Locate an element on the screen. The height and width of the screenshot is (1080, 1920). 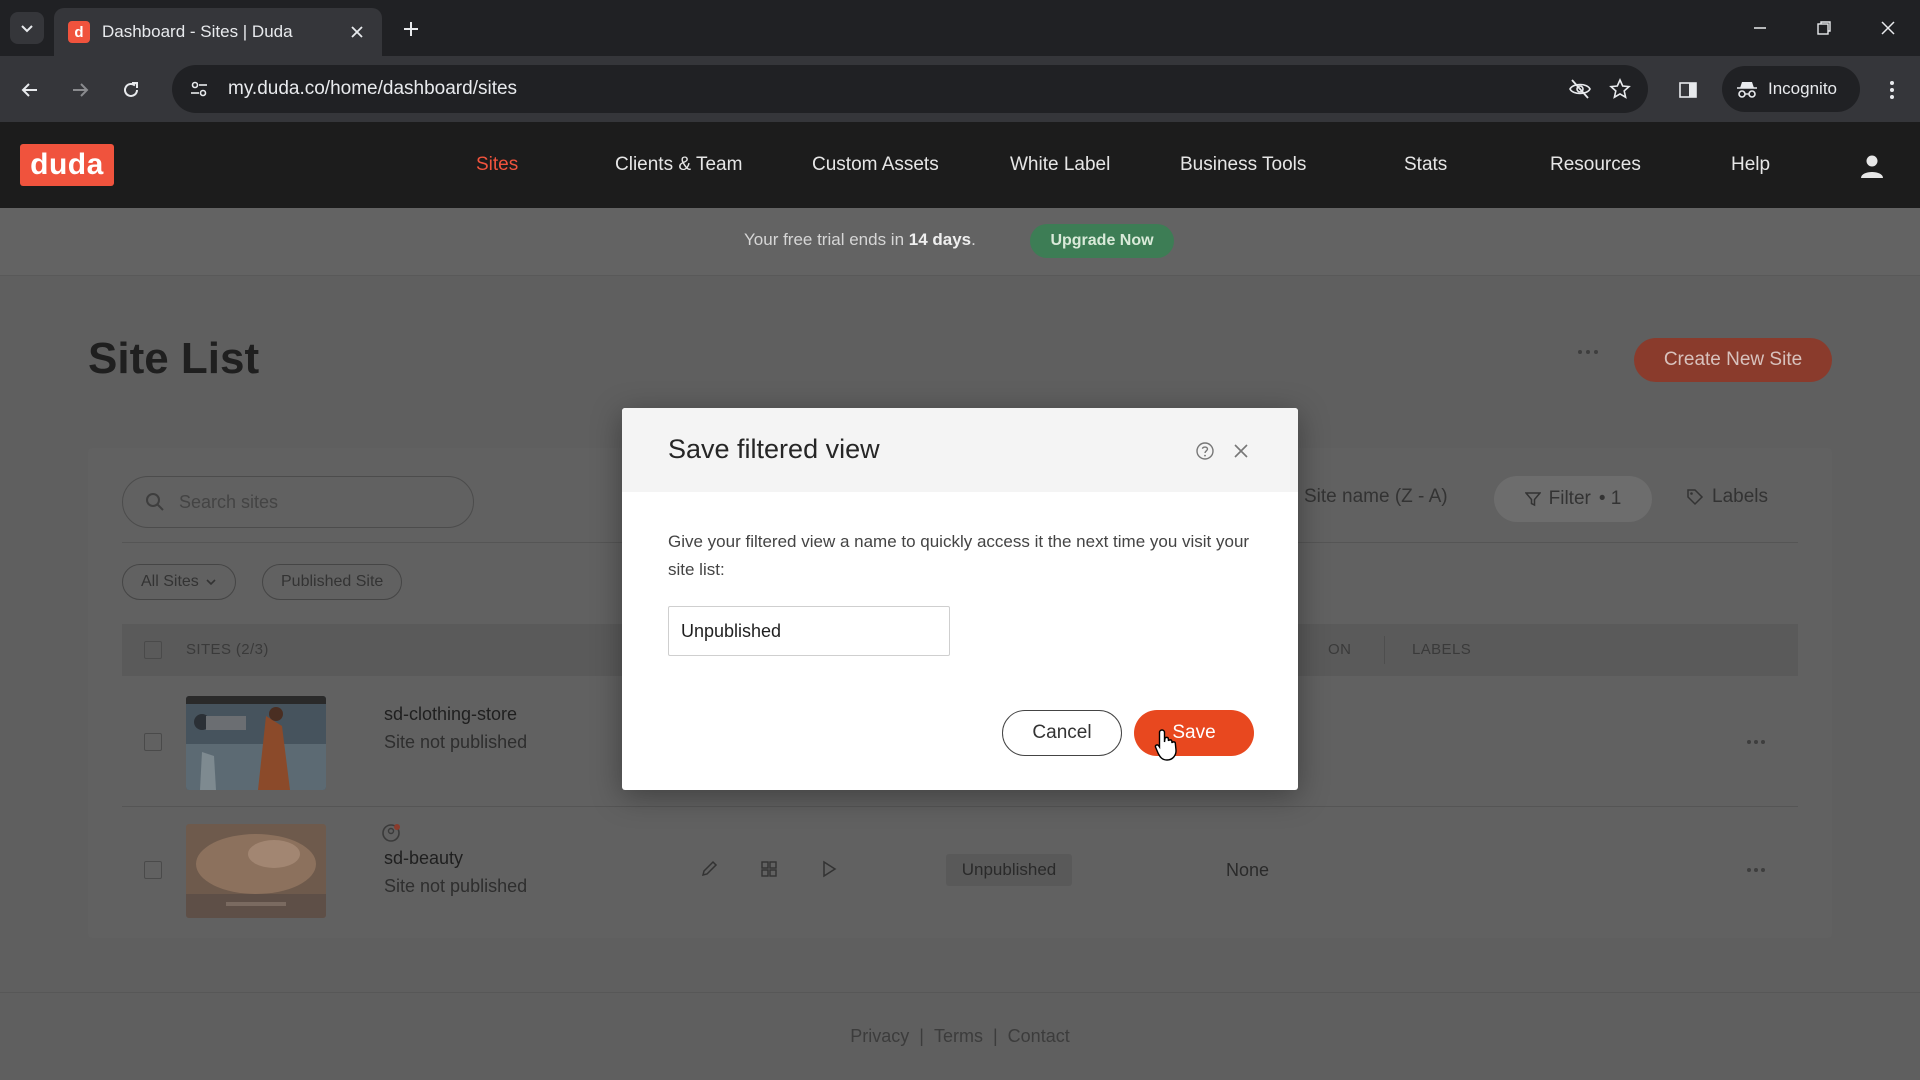
all-sites-dropdown: All Sites is located at coordinates (179, 582).